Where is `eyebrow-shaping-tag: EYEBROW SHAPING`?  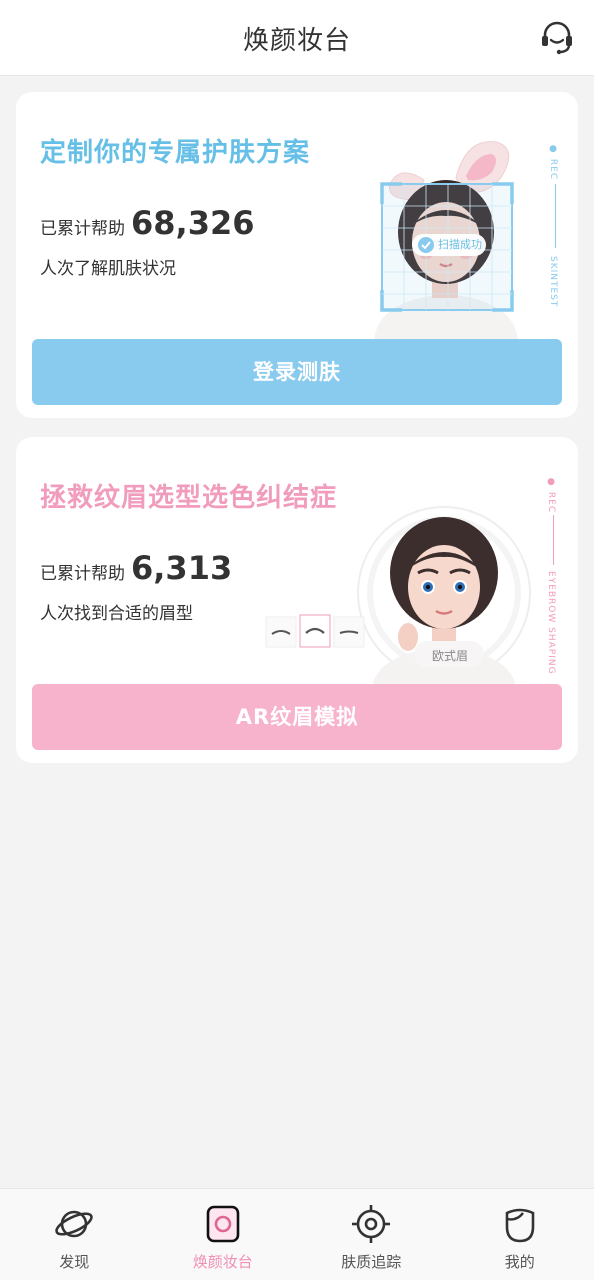
eyebrow-shaping-tag: EYEBROW SHAPING is located at coordinates (551, 623).